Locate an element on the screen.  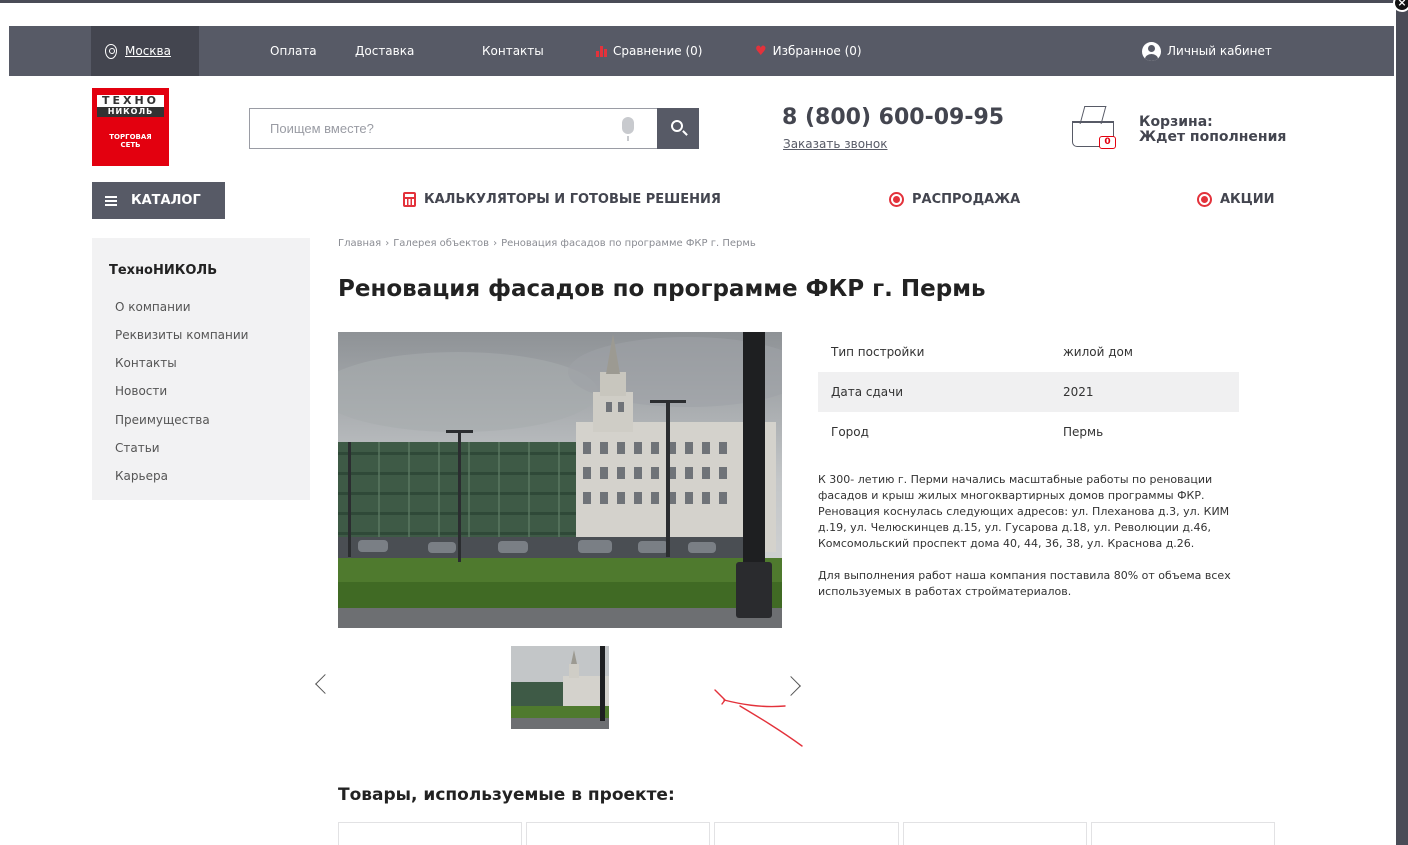
topbar-link-payment: Оплата is located at coordinates (293, 51).